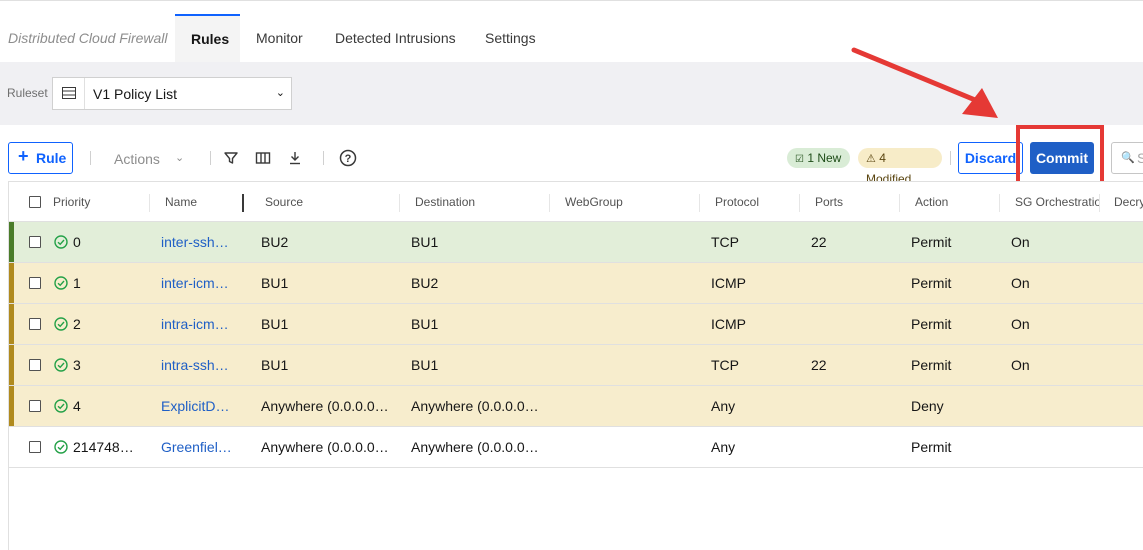 This screenshot has height=550, width=1143. What do you see at coordinates (275, 242) in the screenshot?
I see `cell-source: BU2` at bounding box center [275, 242].